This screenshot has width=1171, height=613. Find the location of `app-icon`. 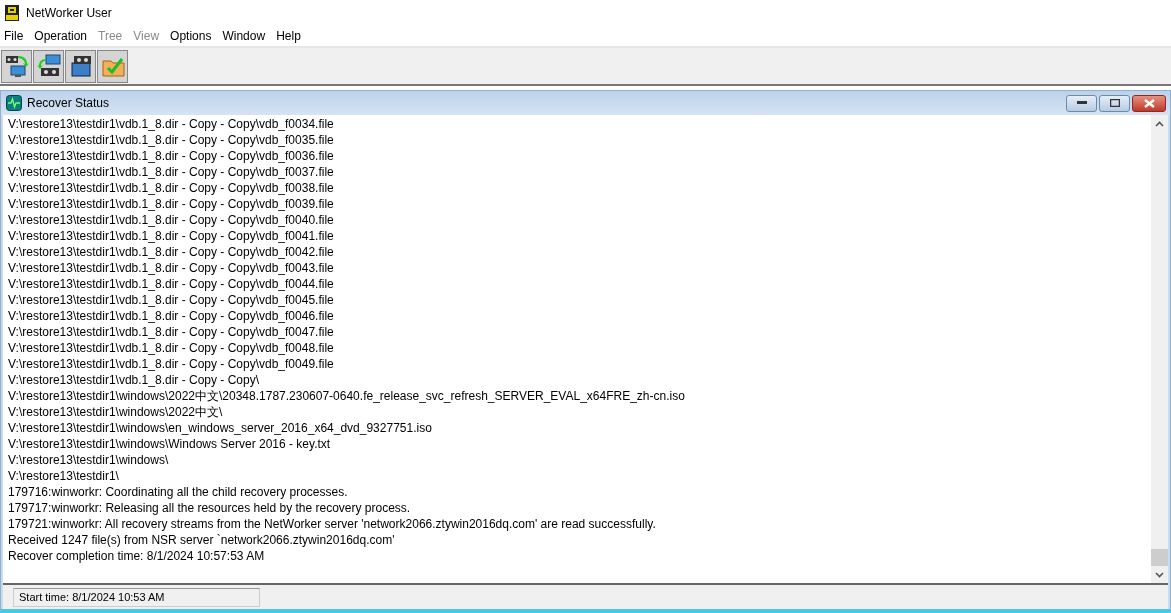

app-icon is located at coordinates (12, 13).